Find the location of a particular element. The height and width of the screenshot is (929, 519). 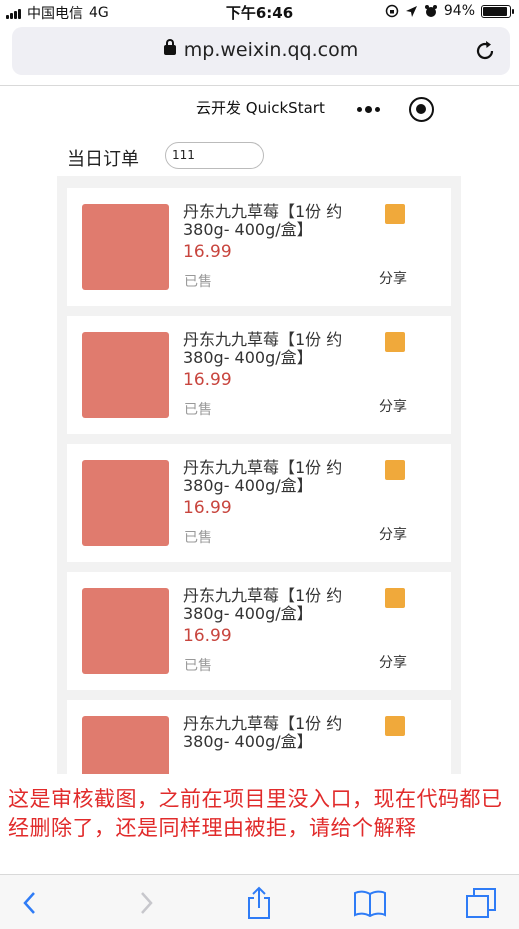

close-mini-program-icon is located at coordinates (421, 109).